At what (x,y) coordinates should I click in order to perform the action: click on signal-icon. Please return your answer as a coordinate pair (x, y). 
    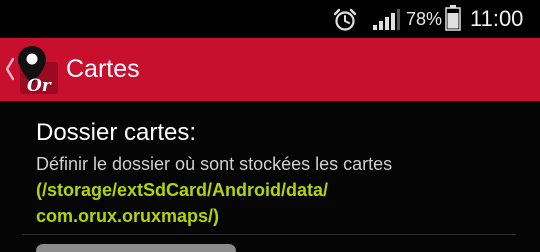
    Looking at the image, I should click on (386, 19).